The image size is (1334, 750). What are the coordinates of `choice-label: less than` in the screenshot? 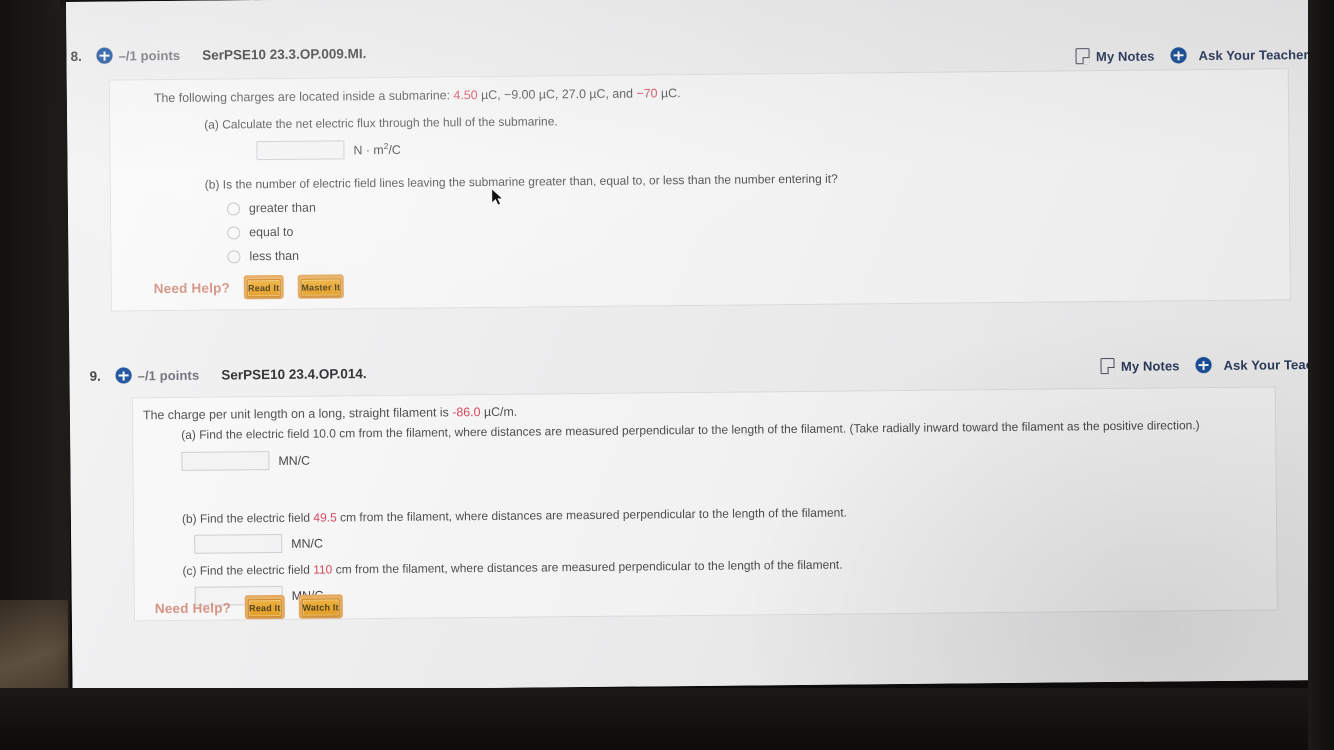 It's located at (274, 256).